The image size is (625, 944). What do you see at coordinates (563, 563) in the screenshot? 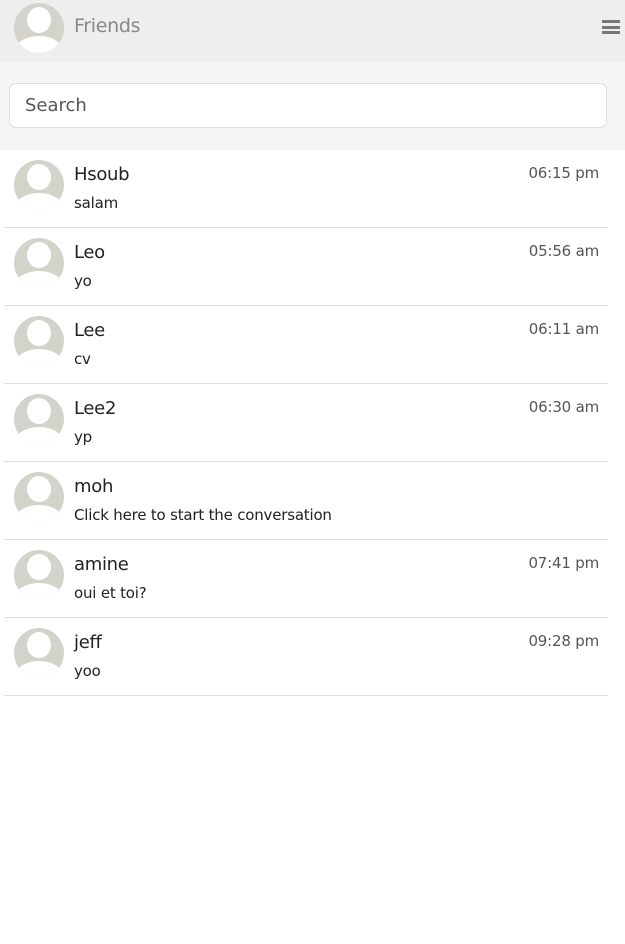
I see `message-time: 07:41 pm` at bounding box center [563, 563].